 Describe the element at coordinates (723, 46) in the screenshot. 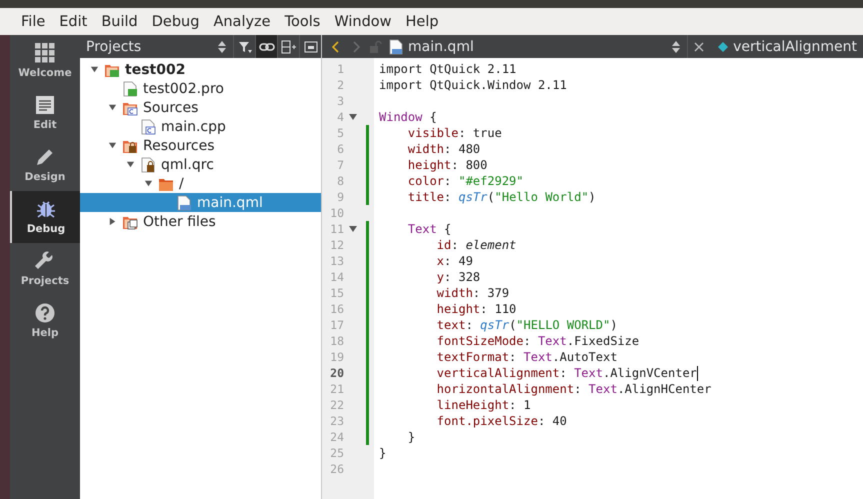

I see `diamond-icon` at that location.